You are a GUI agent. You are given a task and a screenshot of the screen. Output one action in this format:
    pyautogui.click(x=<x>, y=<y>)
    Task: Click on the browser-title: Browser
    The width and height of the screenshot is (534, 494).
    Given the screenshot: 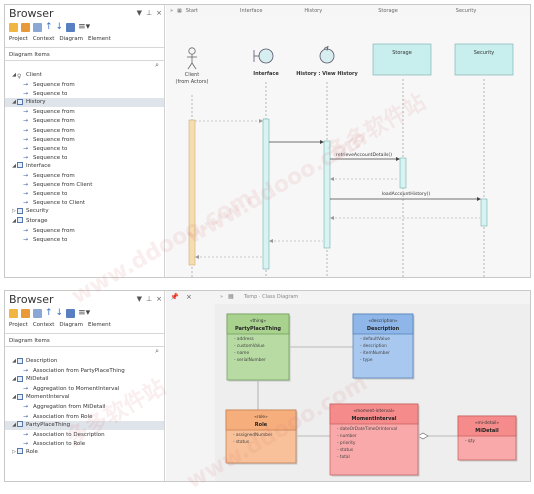 What is the action you would take?
    pyautogui.click(x=31, y=13)
    